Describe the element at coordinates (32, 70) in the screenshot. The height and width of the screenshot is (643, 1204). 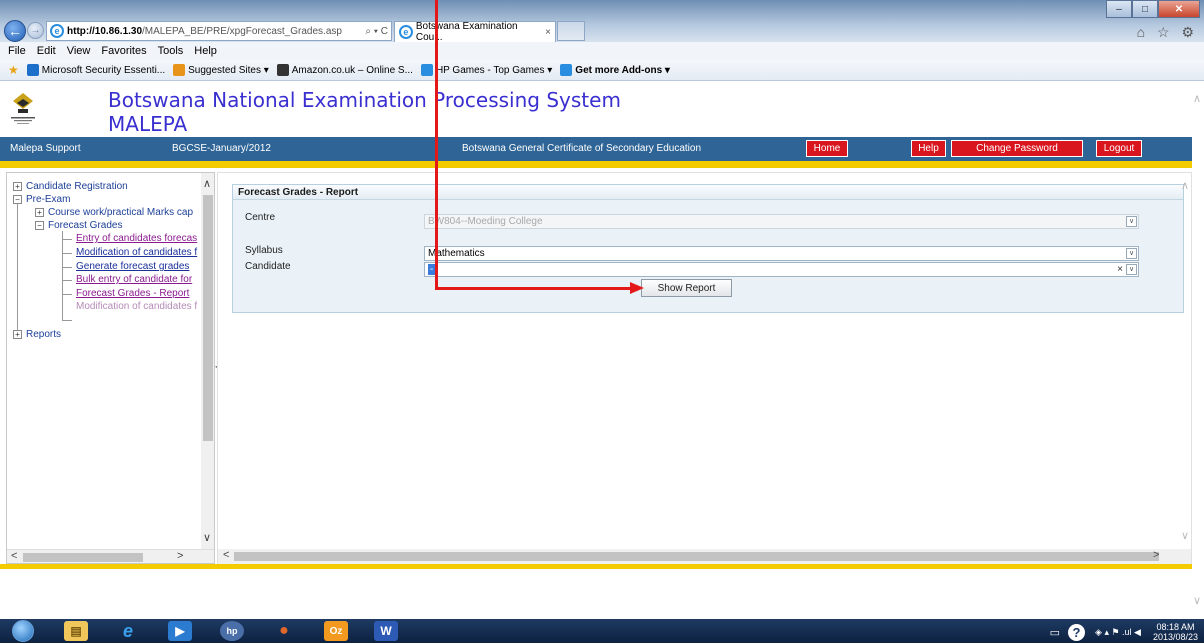
I see `security-essentials-icon` at that location.